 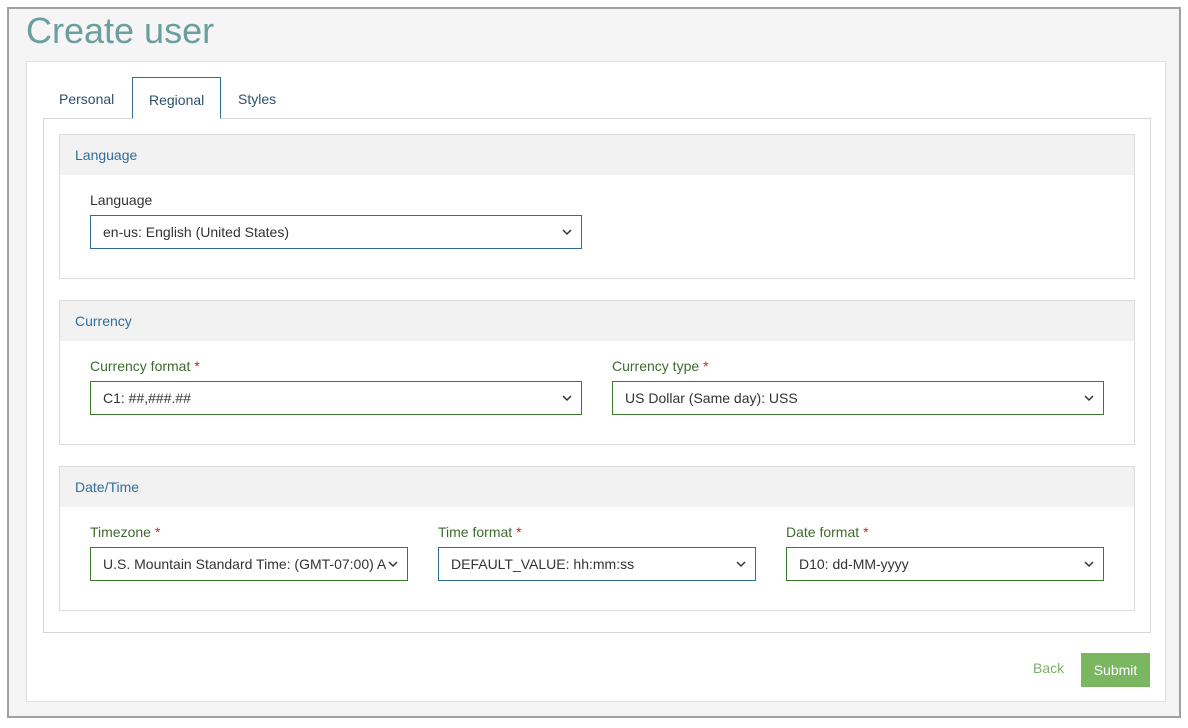 I want to click on tab-personal: Personal, so click(x=86, y=98).